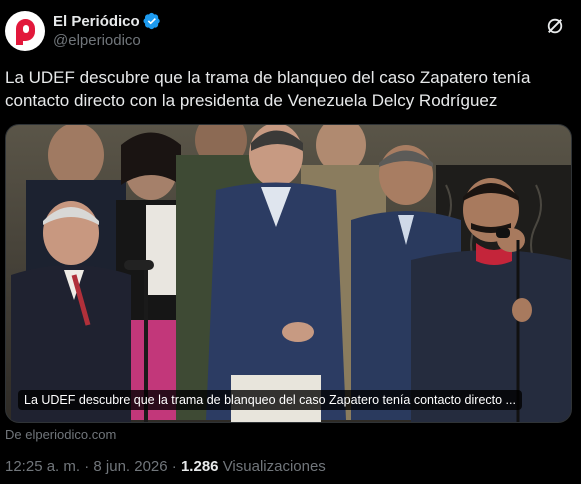  I want to click on tweet-time: 12:25 a. m., so click(42, 466).